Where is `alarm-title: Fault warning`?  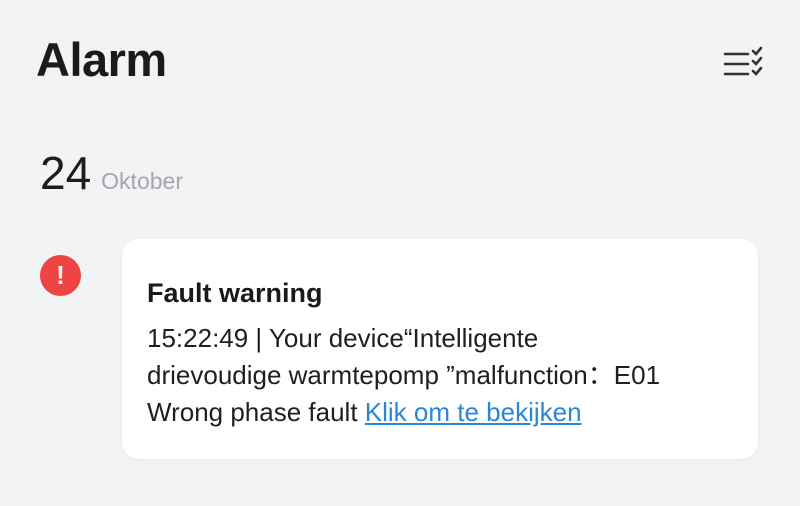
alarm-title: Fault warning is located at coordinates (235, 293).